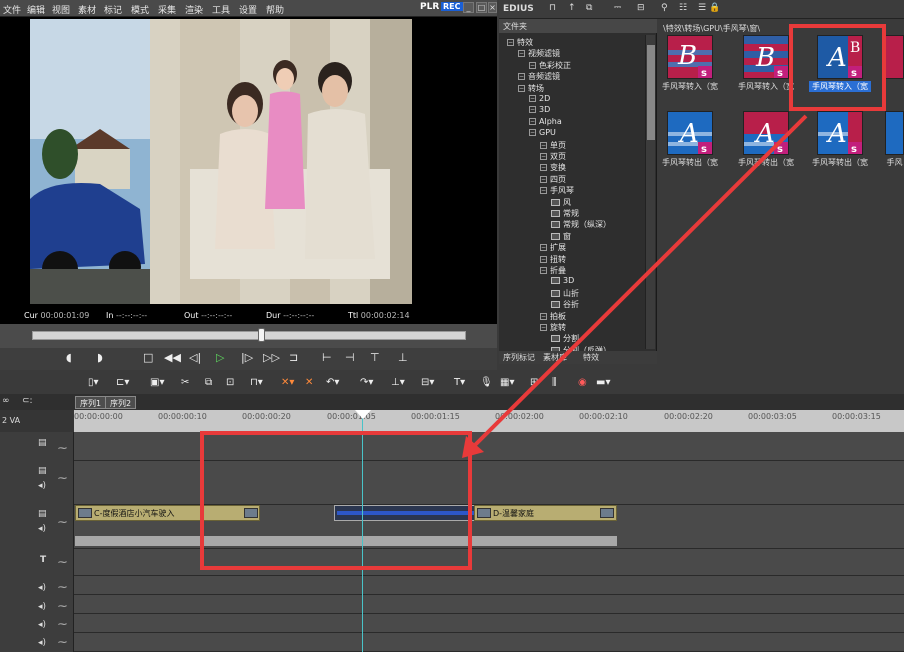 This screenshot has width=904, height=652. I want to click on link-tracks-icon: ⊂:, so click(27, 401).